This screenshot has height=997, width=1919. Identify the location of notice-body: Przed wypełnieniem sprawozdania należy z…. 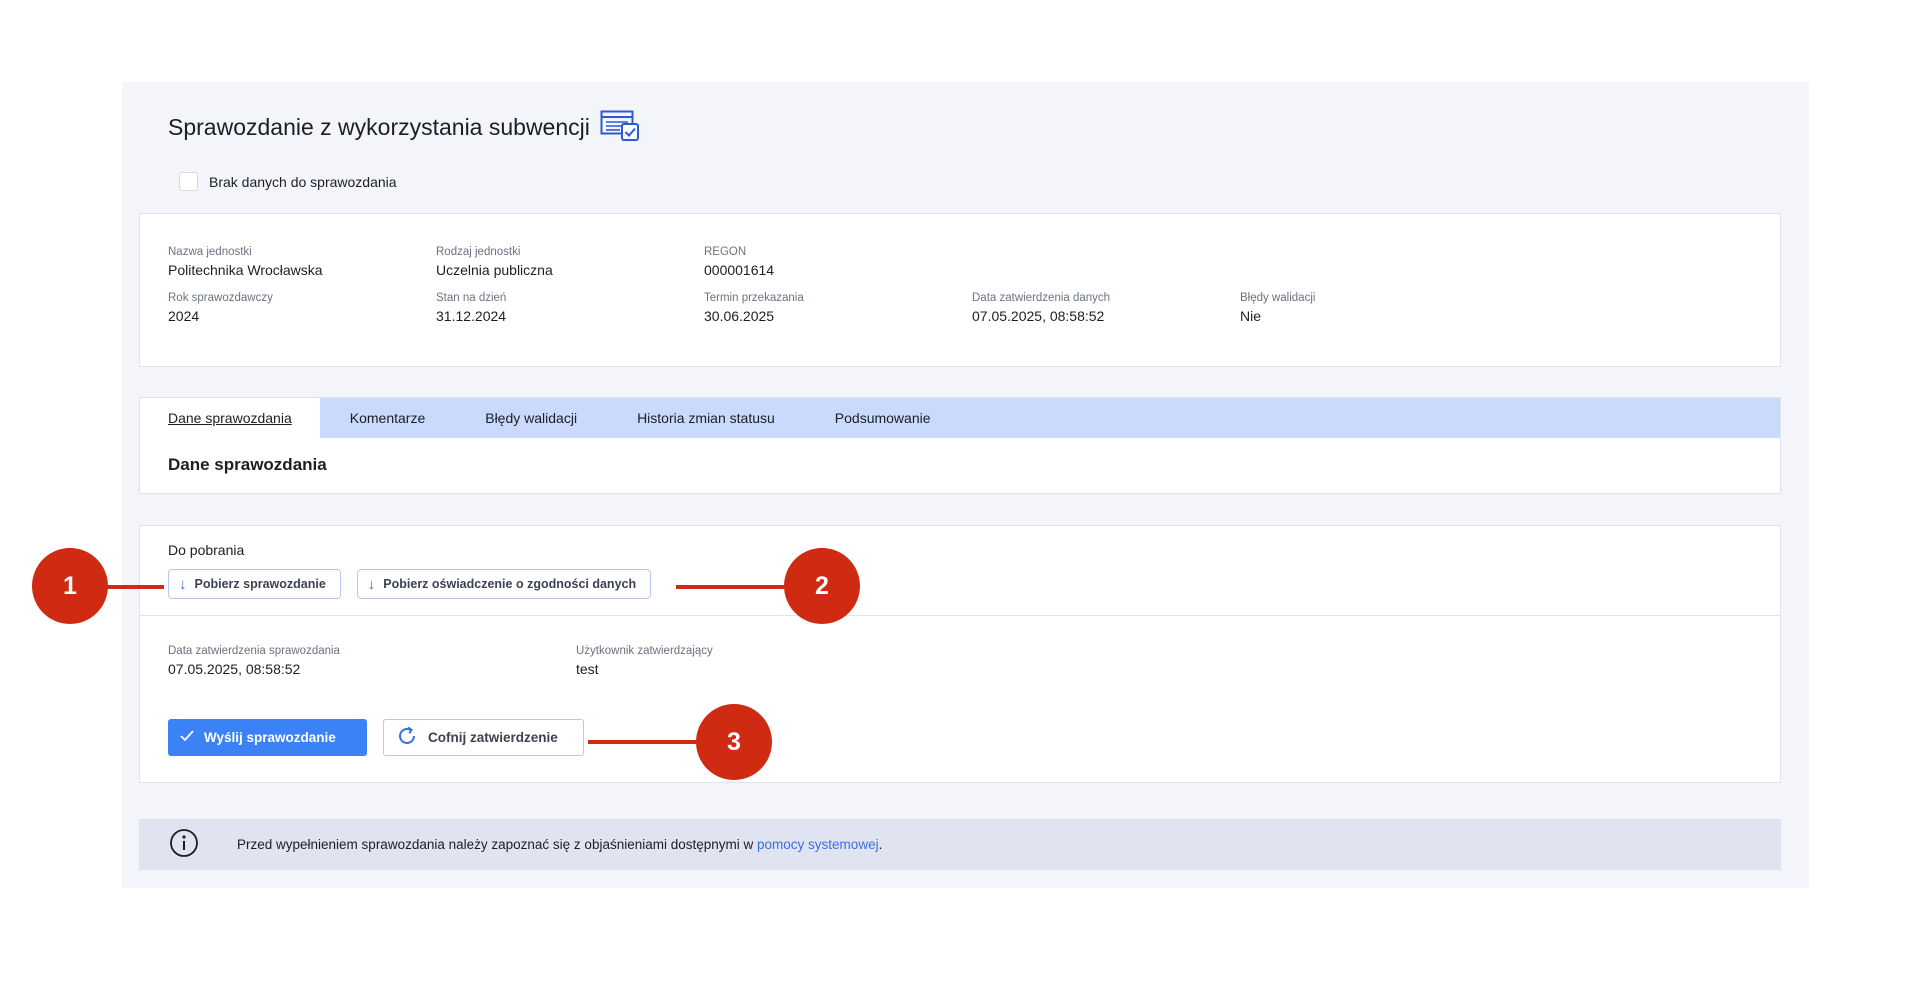
(497, 844).